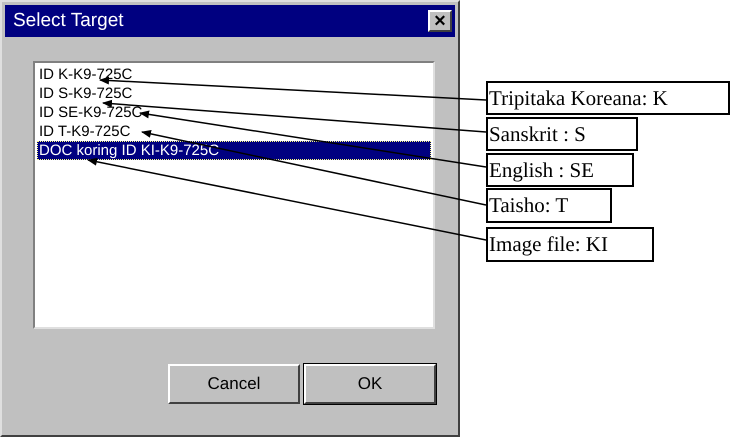  What do you see at coordinates (234, 131) in the screenshot?
I see `list-item: ID T-K9-725C` at bounding box center [234, 131].